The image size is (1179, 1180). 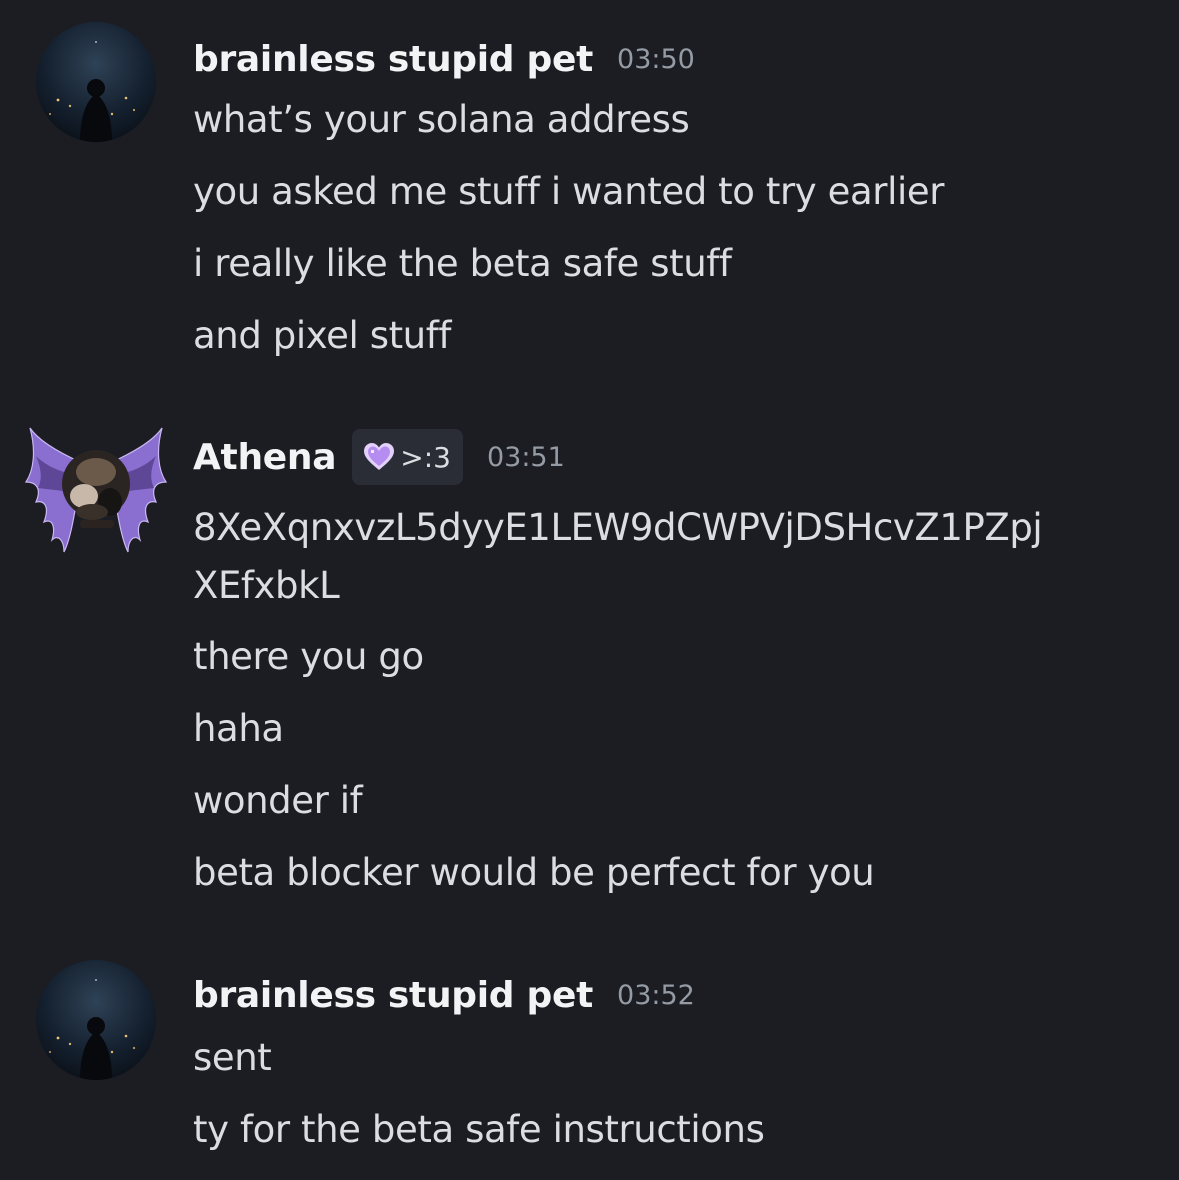 I want to click on message-text: XEfxbkL, so click(x=266, y=585).